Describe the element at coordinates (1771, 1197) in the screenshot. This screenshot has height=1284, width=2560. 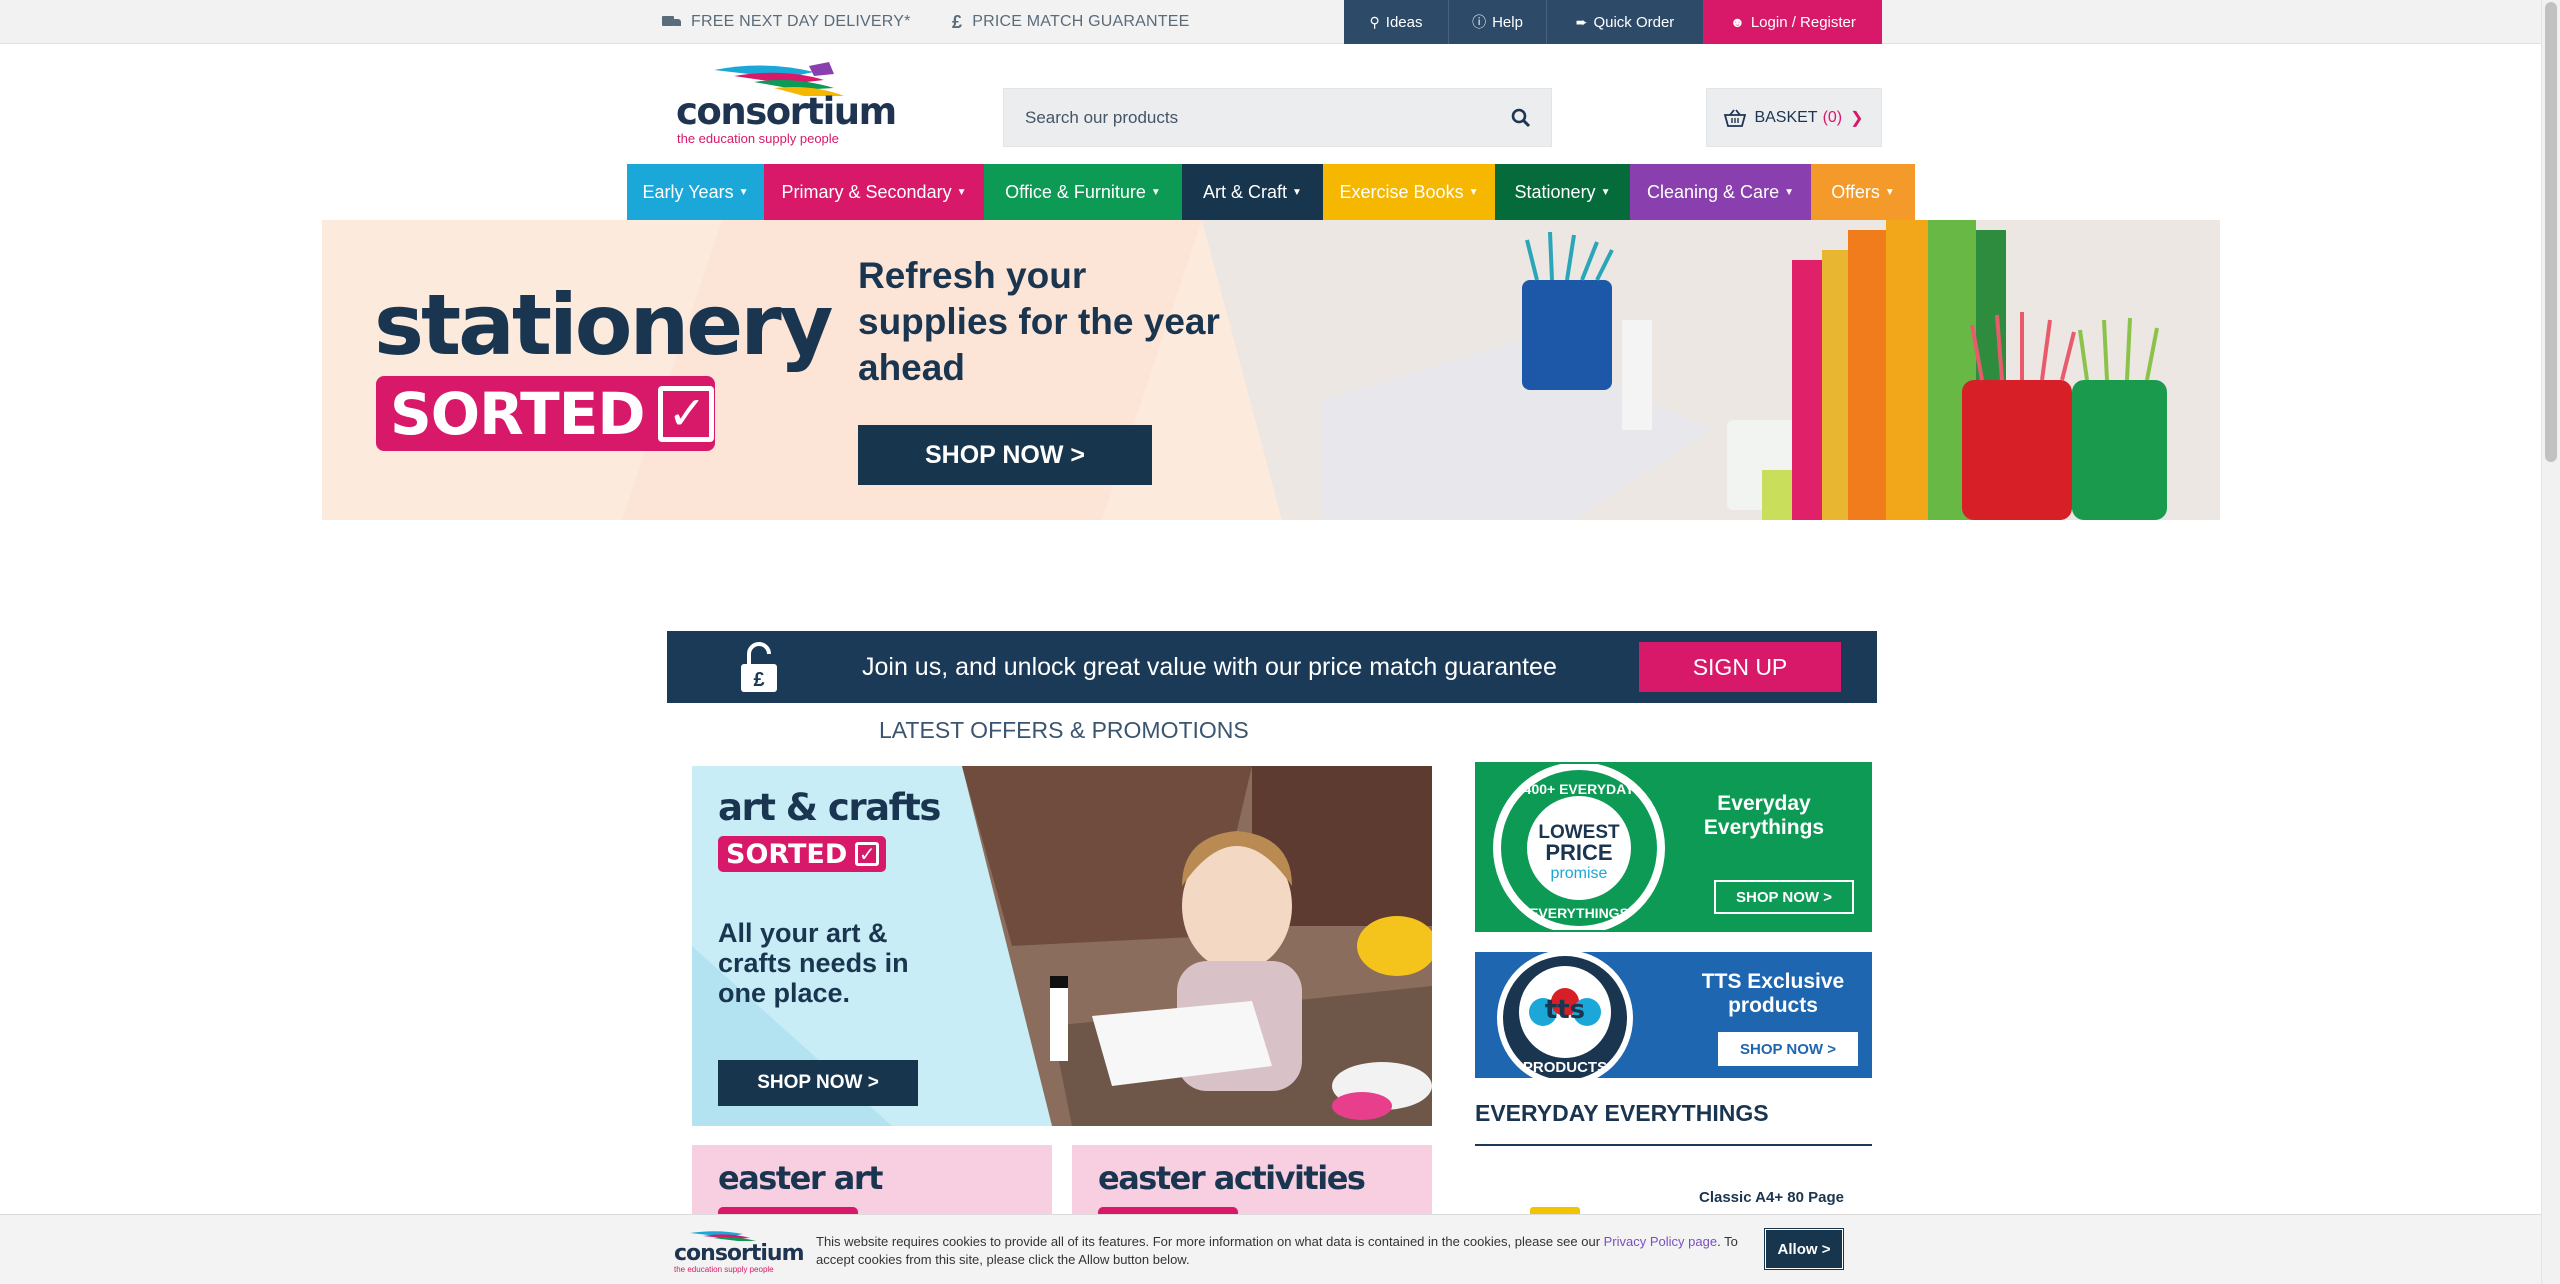
I see `product-title: Classic A4+ 80 Page` at that location.